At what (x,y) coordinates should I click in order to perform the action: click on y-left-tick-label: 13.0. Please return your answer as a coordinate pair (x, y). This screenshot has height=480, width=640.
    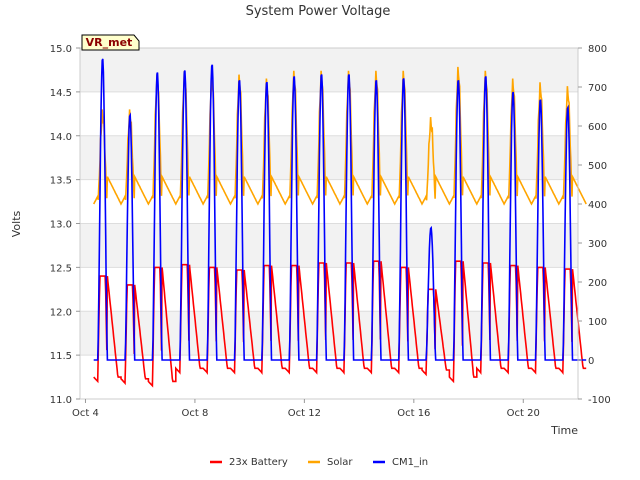
    Looking at the image, I should click on (61, 225).